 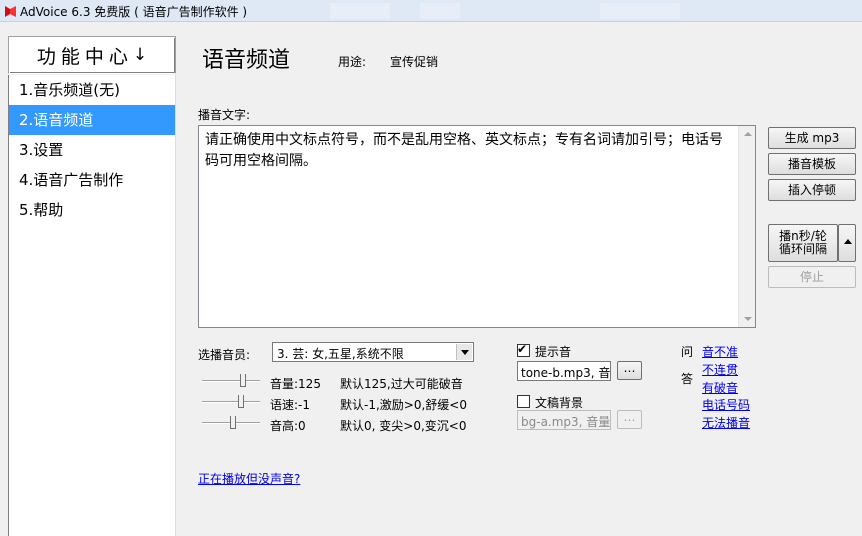 What do you see at coordinates (92, 90) in the screenshot?
I see `sidebar-item-music: 1.音乐频道(无)` at bounding box center [92, 90].